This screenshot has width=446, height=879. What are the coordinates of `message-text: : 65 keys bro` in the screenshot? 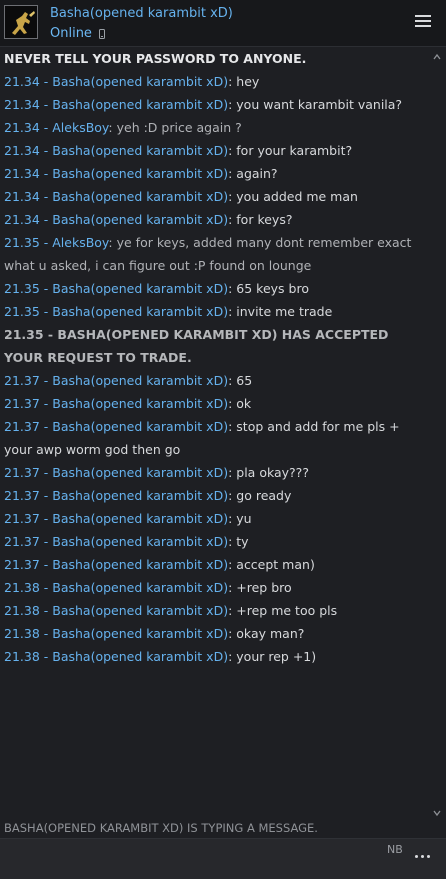 It's located at (268, 288).